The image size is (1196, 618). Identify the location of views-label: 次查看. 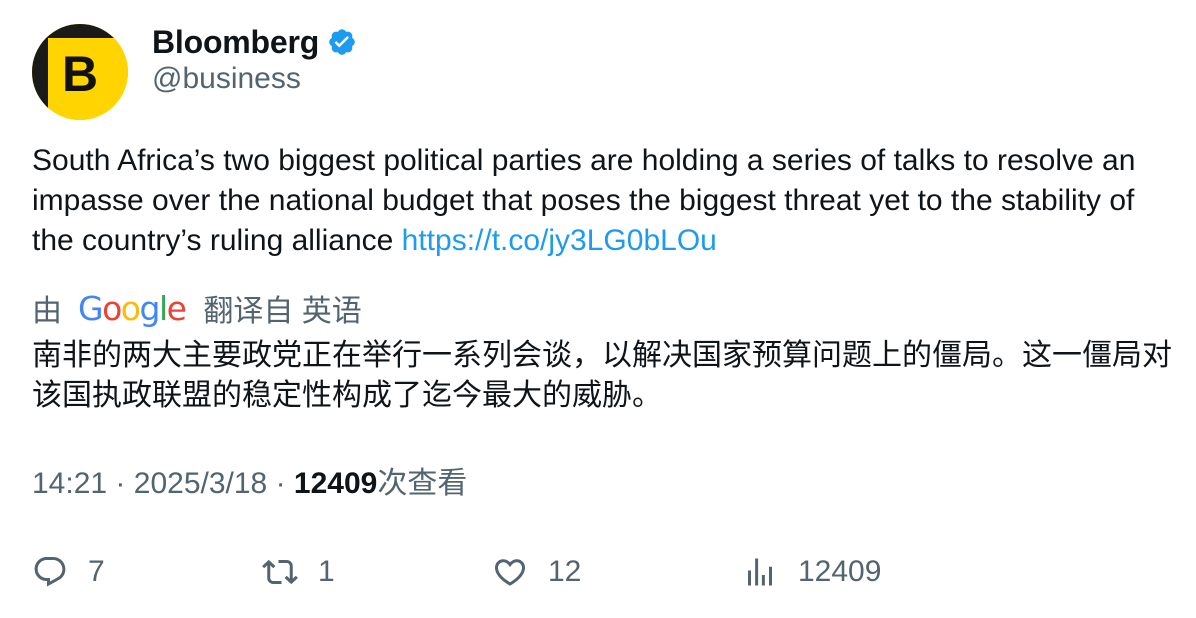
(422, 483).